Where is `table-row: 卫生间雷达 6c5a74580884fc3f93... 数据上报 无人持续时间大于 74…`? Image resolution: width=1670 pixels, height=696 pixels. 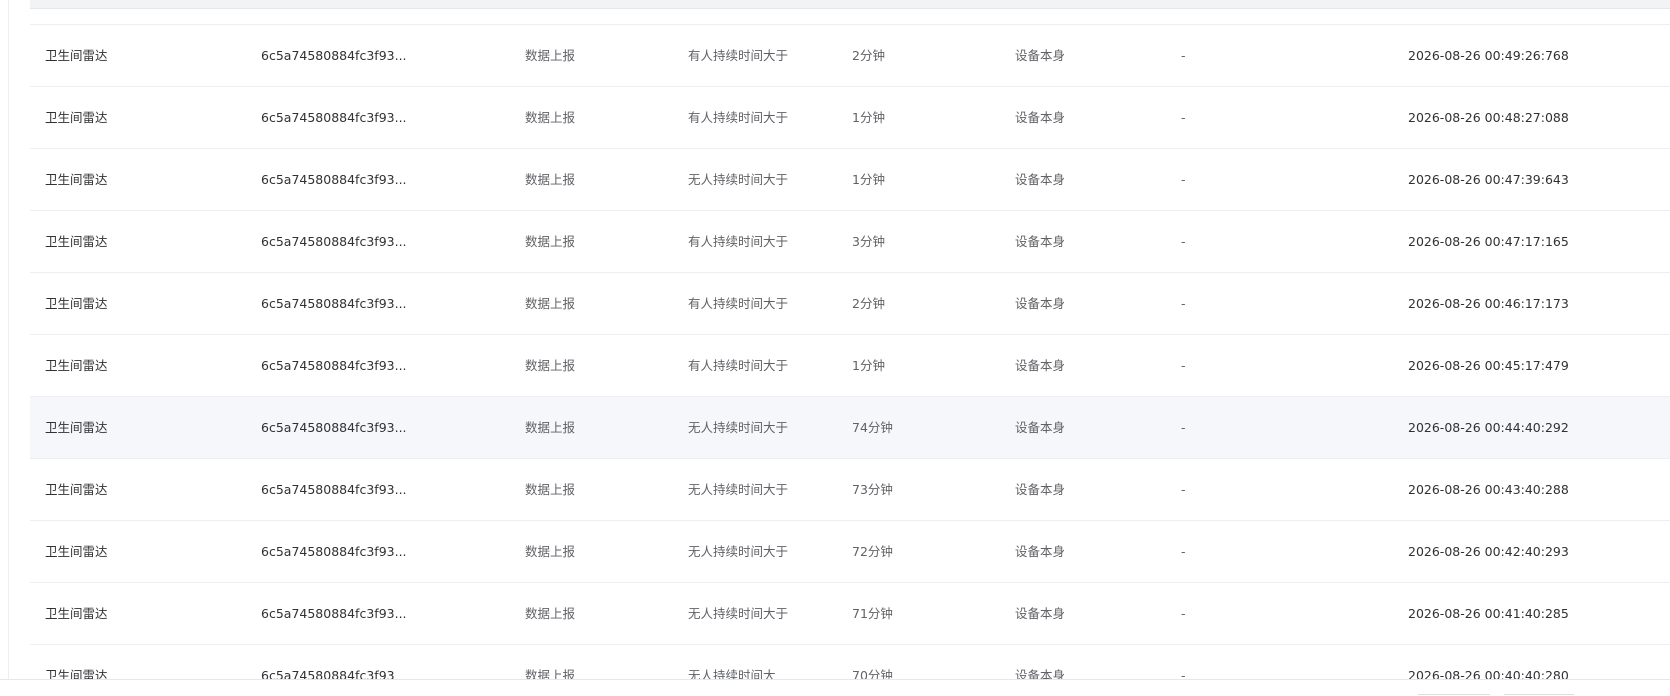
table-row: 卫生间雷达 6c5a74580884fc3f93... 数据上报 无人持续时间大于 74… is located at coordinates (850, 428).